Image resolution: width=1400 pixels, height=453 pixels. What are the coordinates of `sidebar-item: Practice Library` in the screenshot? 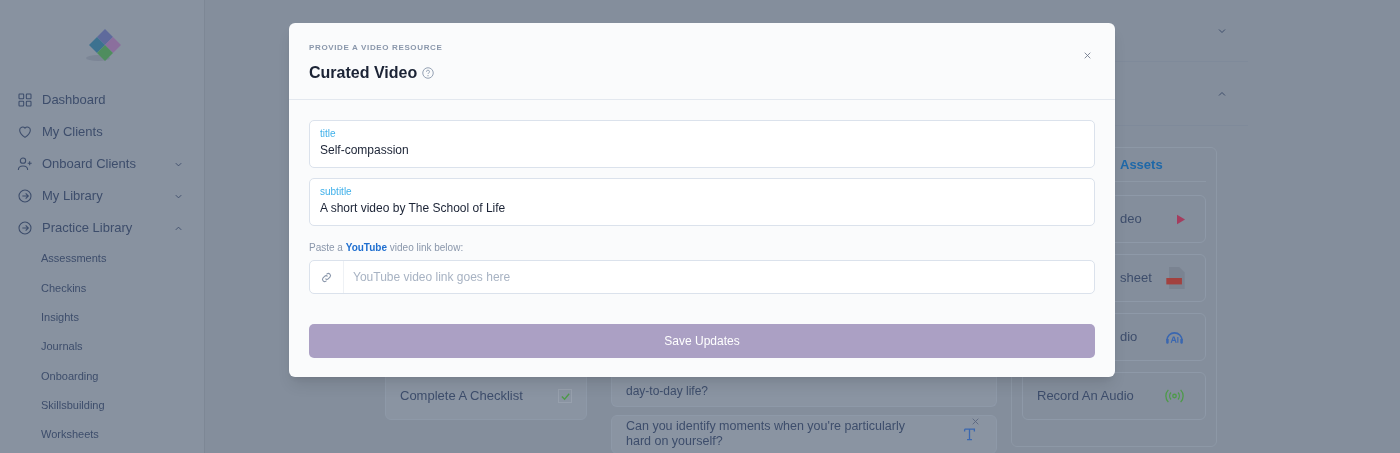 It's located at (102, 228).